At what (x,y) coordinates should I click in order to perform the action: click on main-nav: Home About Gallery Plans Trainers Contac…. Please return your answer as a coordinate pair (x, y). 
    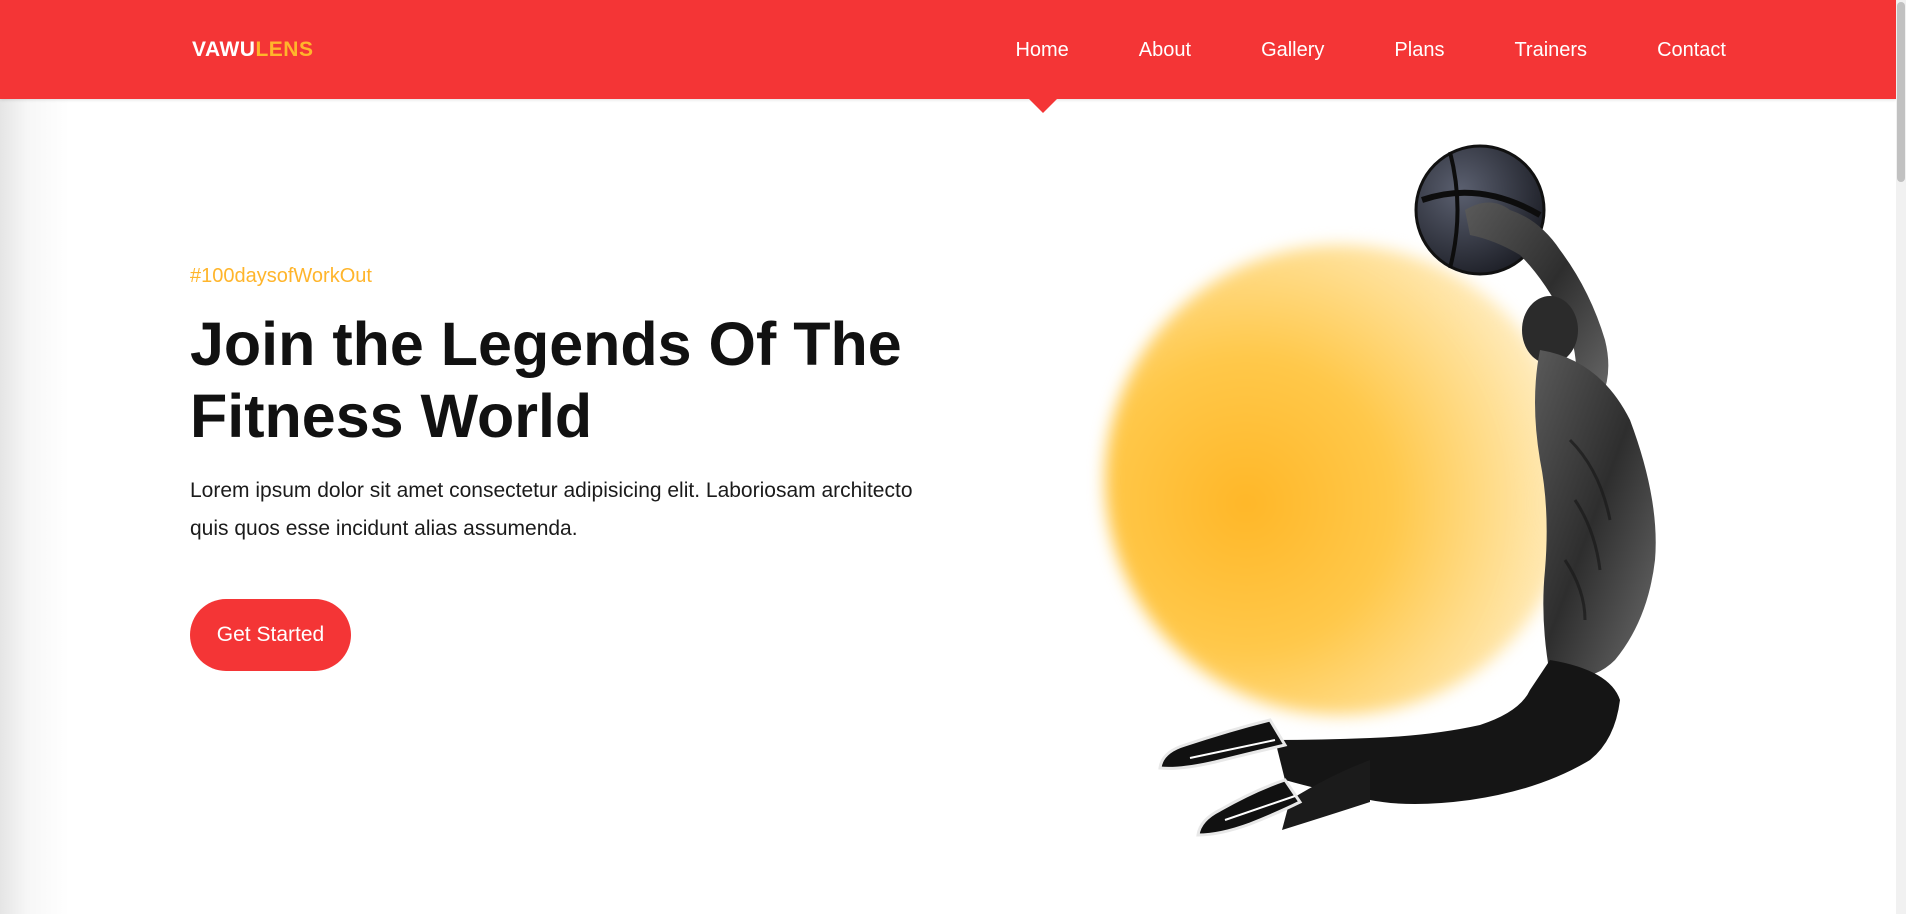
    Looking at the image, I should click on (1370, 49).